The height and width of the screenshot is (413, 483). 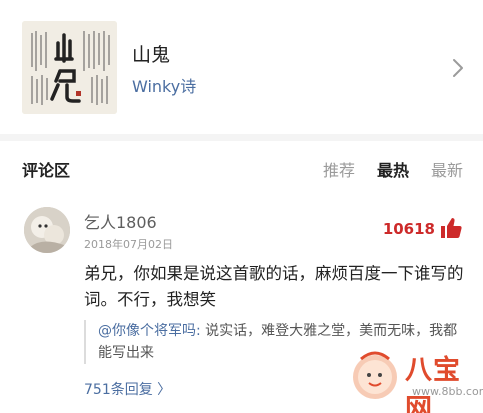 I want to click on chevron-right-icon, so click(x=458, y=68).